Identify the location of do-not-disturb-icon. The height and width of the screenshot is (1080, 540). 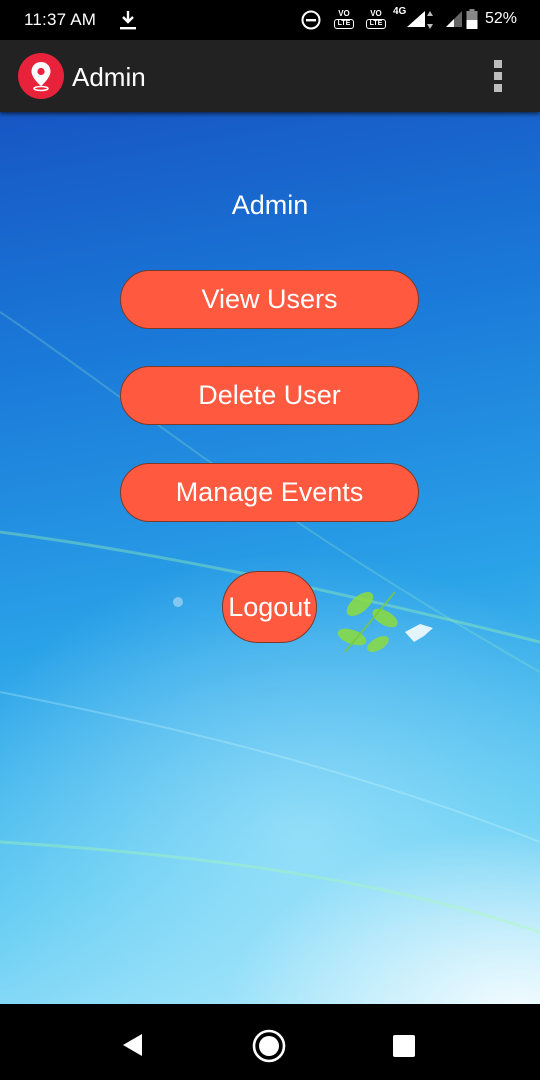
(311, 20).